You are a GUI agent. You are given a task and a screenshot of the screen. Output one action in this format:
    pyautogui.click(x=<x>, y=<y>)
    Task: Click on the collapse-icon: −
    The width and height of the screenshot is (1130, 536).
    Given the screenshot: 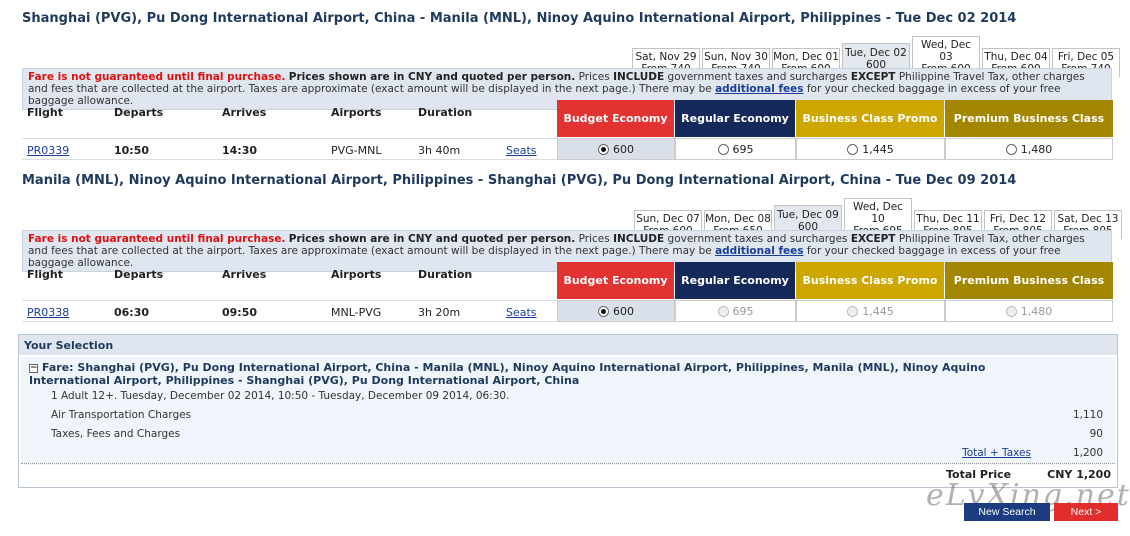 What is the action you would take?
    pyautogui.click(x=33, y=368)
    